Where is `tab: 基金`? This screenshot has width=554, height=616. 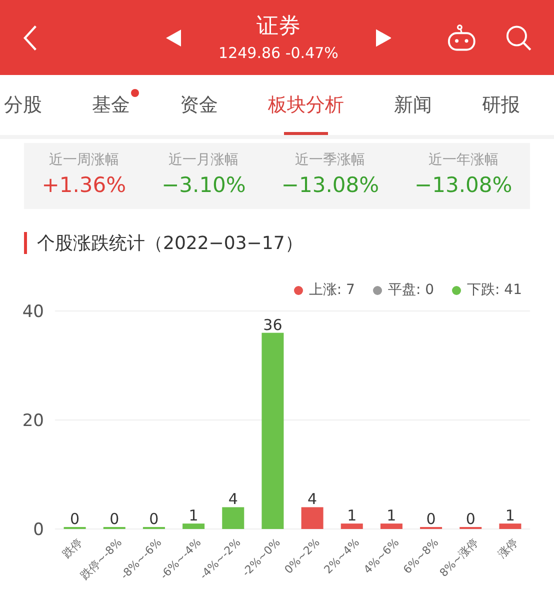
tab: 基金 is located at coordinates (111, 105).